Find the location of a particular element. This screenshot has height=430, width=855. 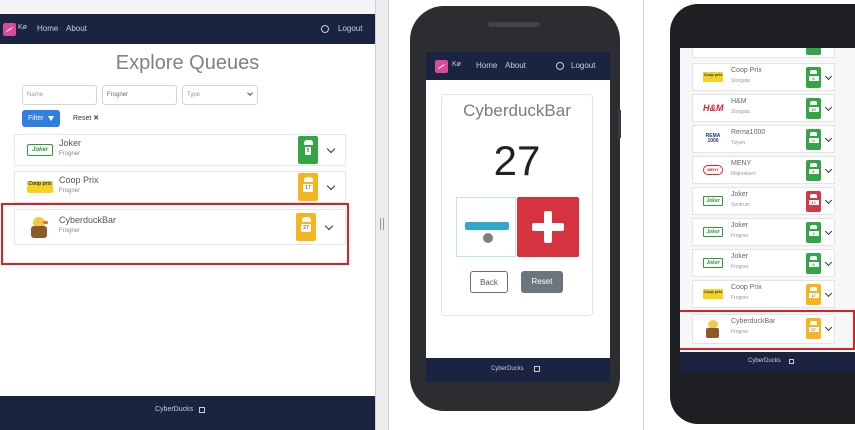

decrement-button is located at coordinates (486, 227).